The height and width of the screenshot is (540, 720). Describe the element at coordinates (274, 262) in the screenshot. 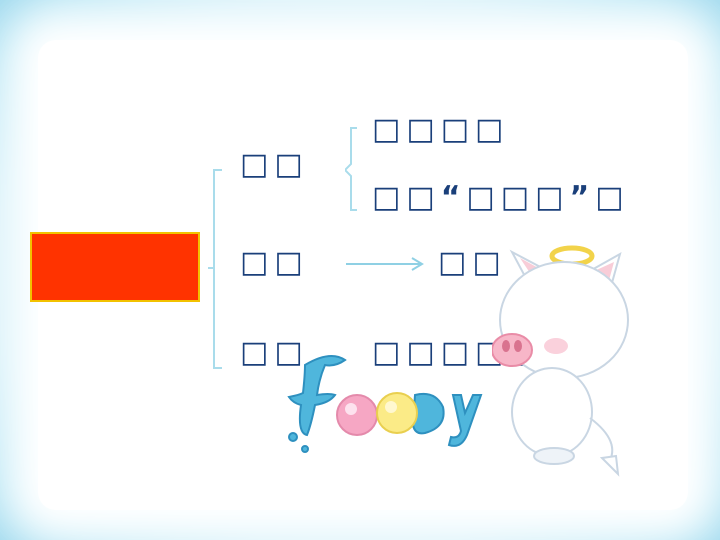

I see `branch2-label: □□` at that location.